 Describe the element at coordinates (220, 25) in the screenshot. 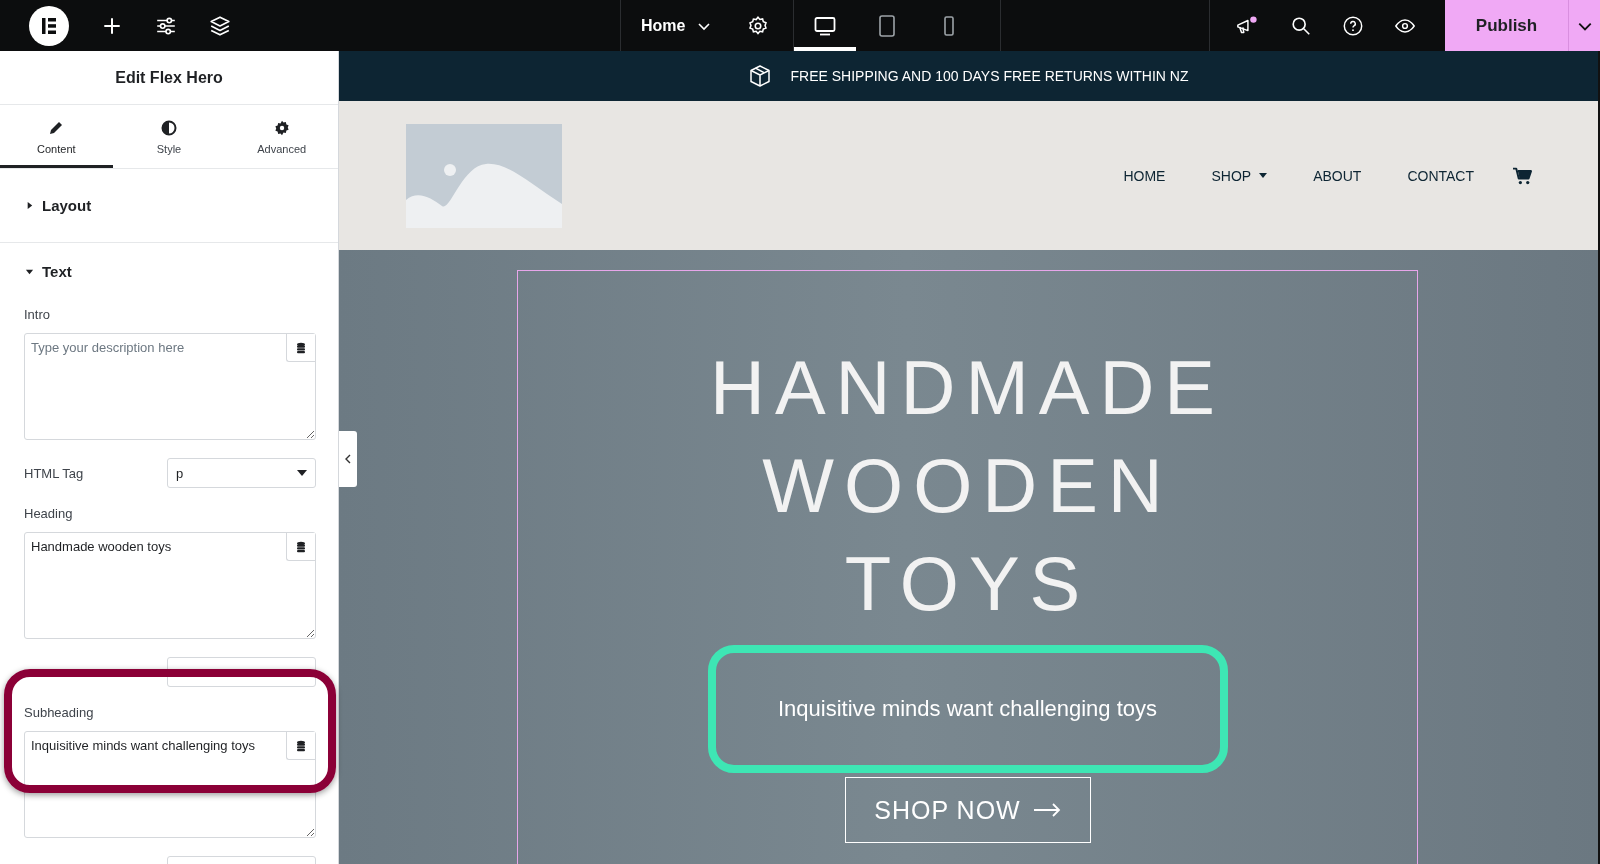

I see `layers-icon` at that location.